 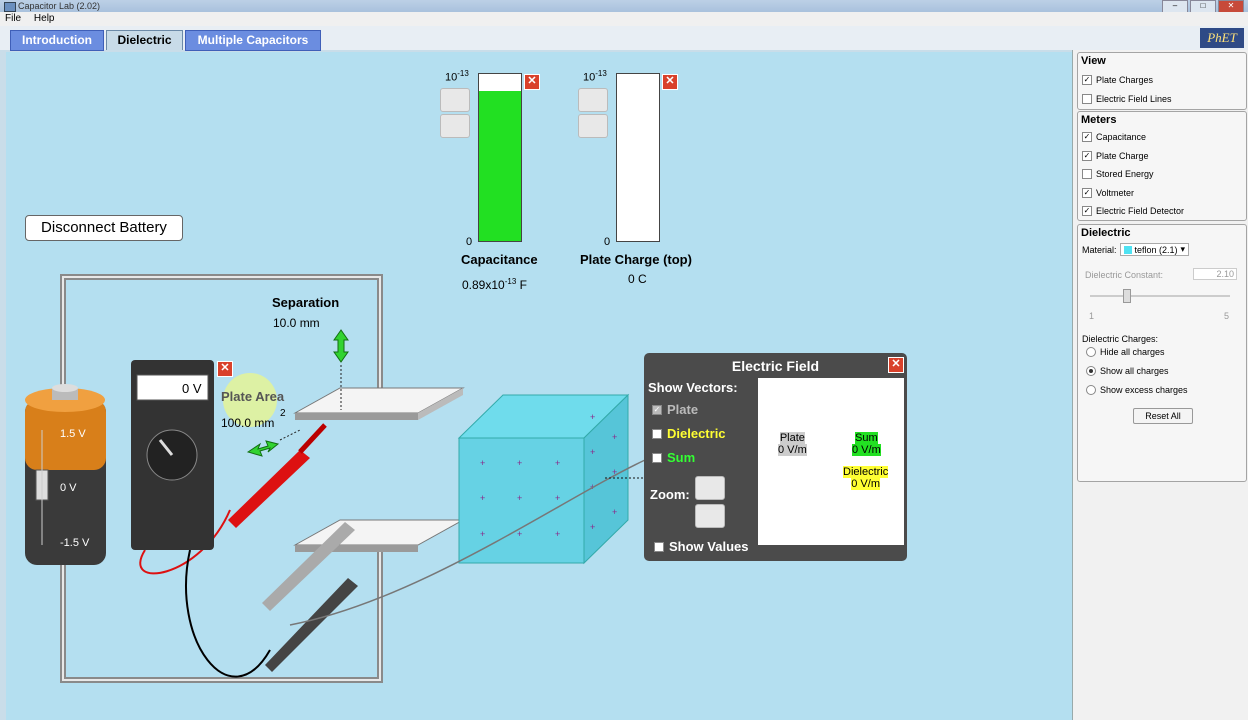 I want to click on capacitance-checkbox: ✓, so click(x=1087, y=137).